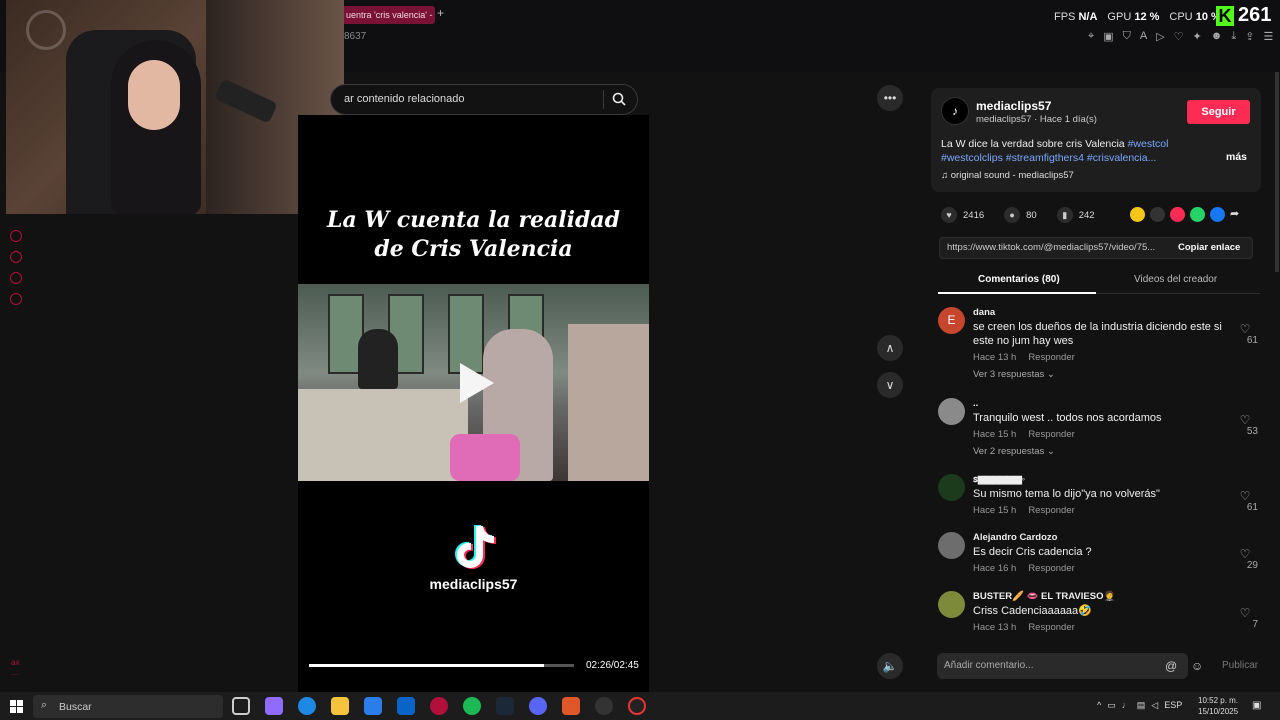 This screenshot has height=720, width=1280. What do you see at coordinates (1218, 112) in the screenshot?
I see `follow-button: Seguir` at bounding box center [1218, 112].